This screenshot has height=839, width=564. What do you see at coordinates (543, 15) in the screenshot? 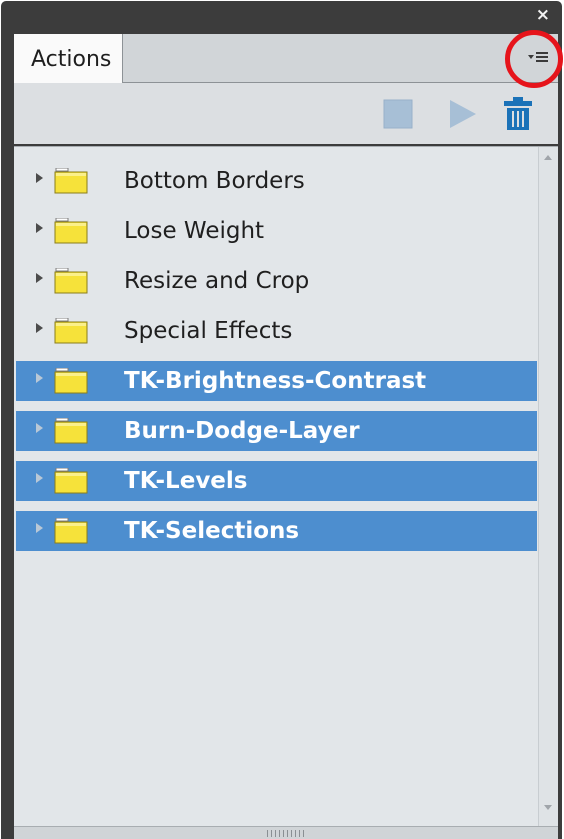
I see `close-icon: ×` at bounding box center [543, 15].